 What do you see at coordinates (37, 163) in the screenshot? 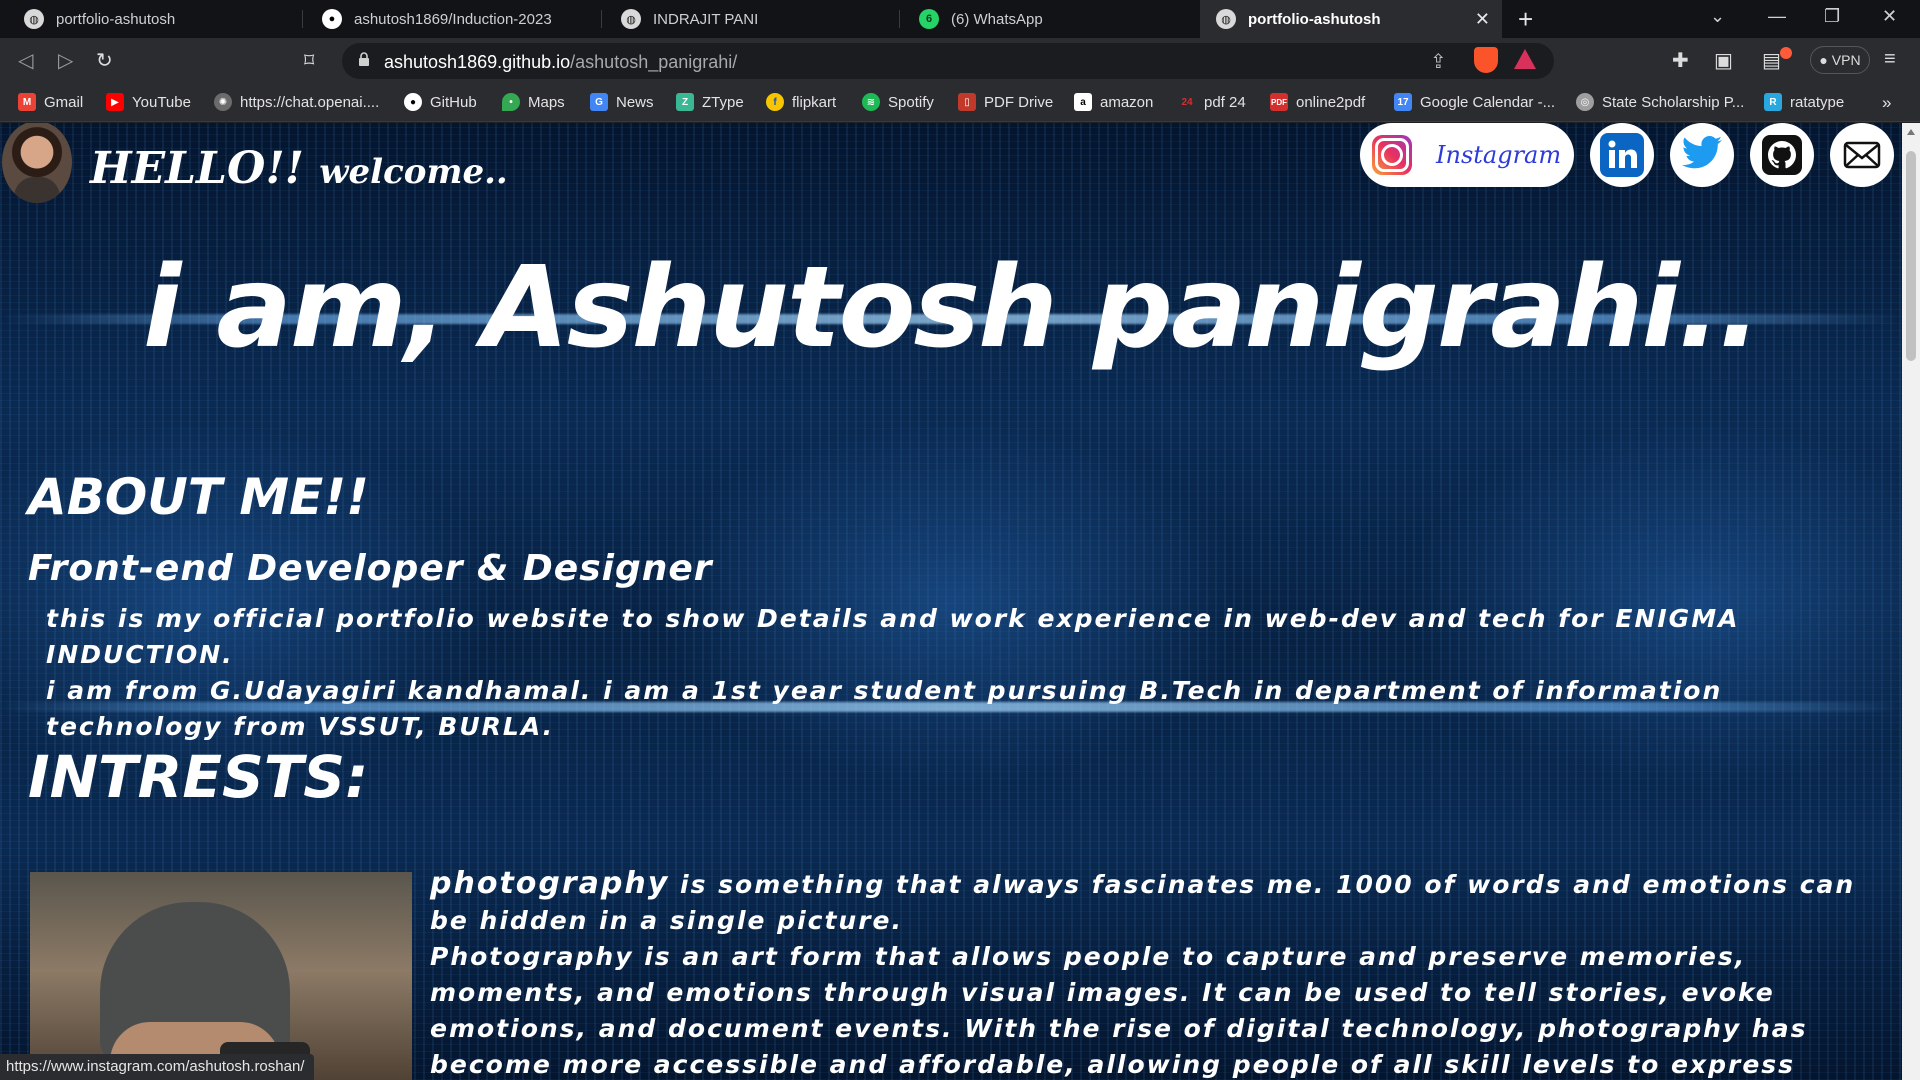
I see `avatar` at bounding box center [37, 163].